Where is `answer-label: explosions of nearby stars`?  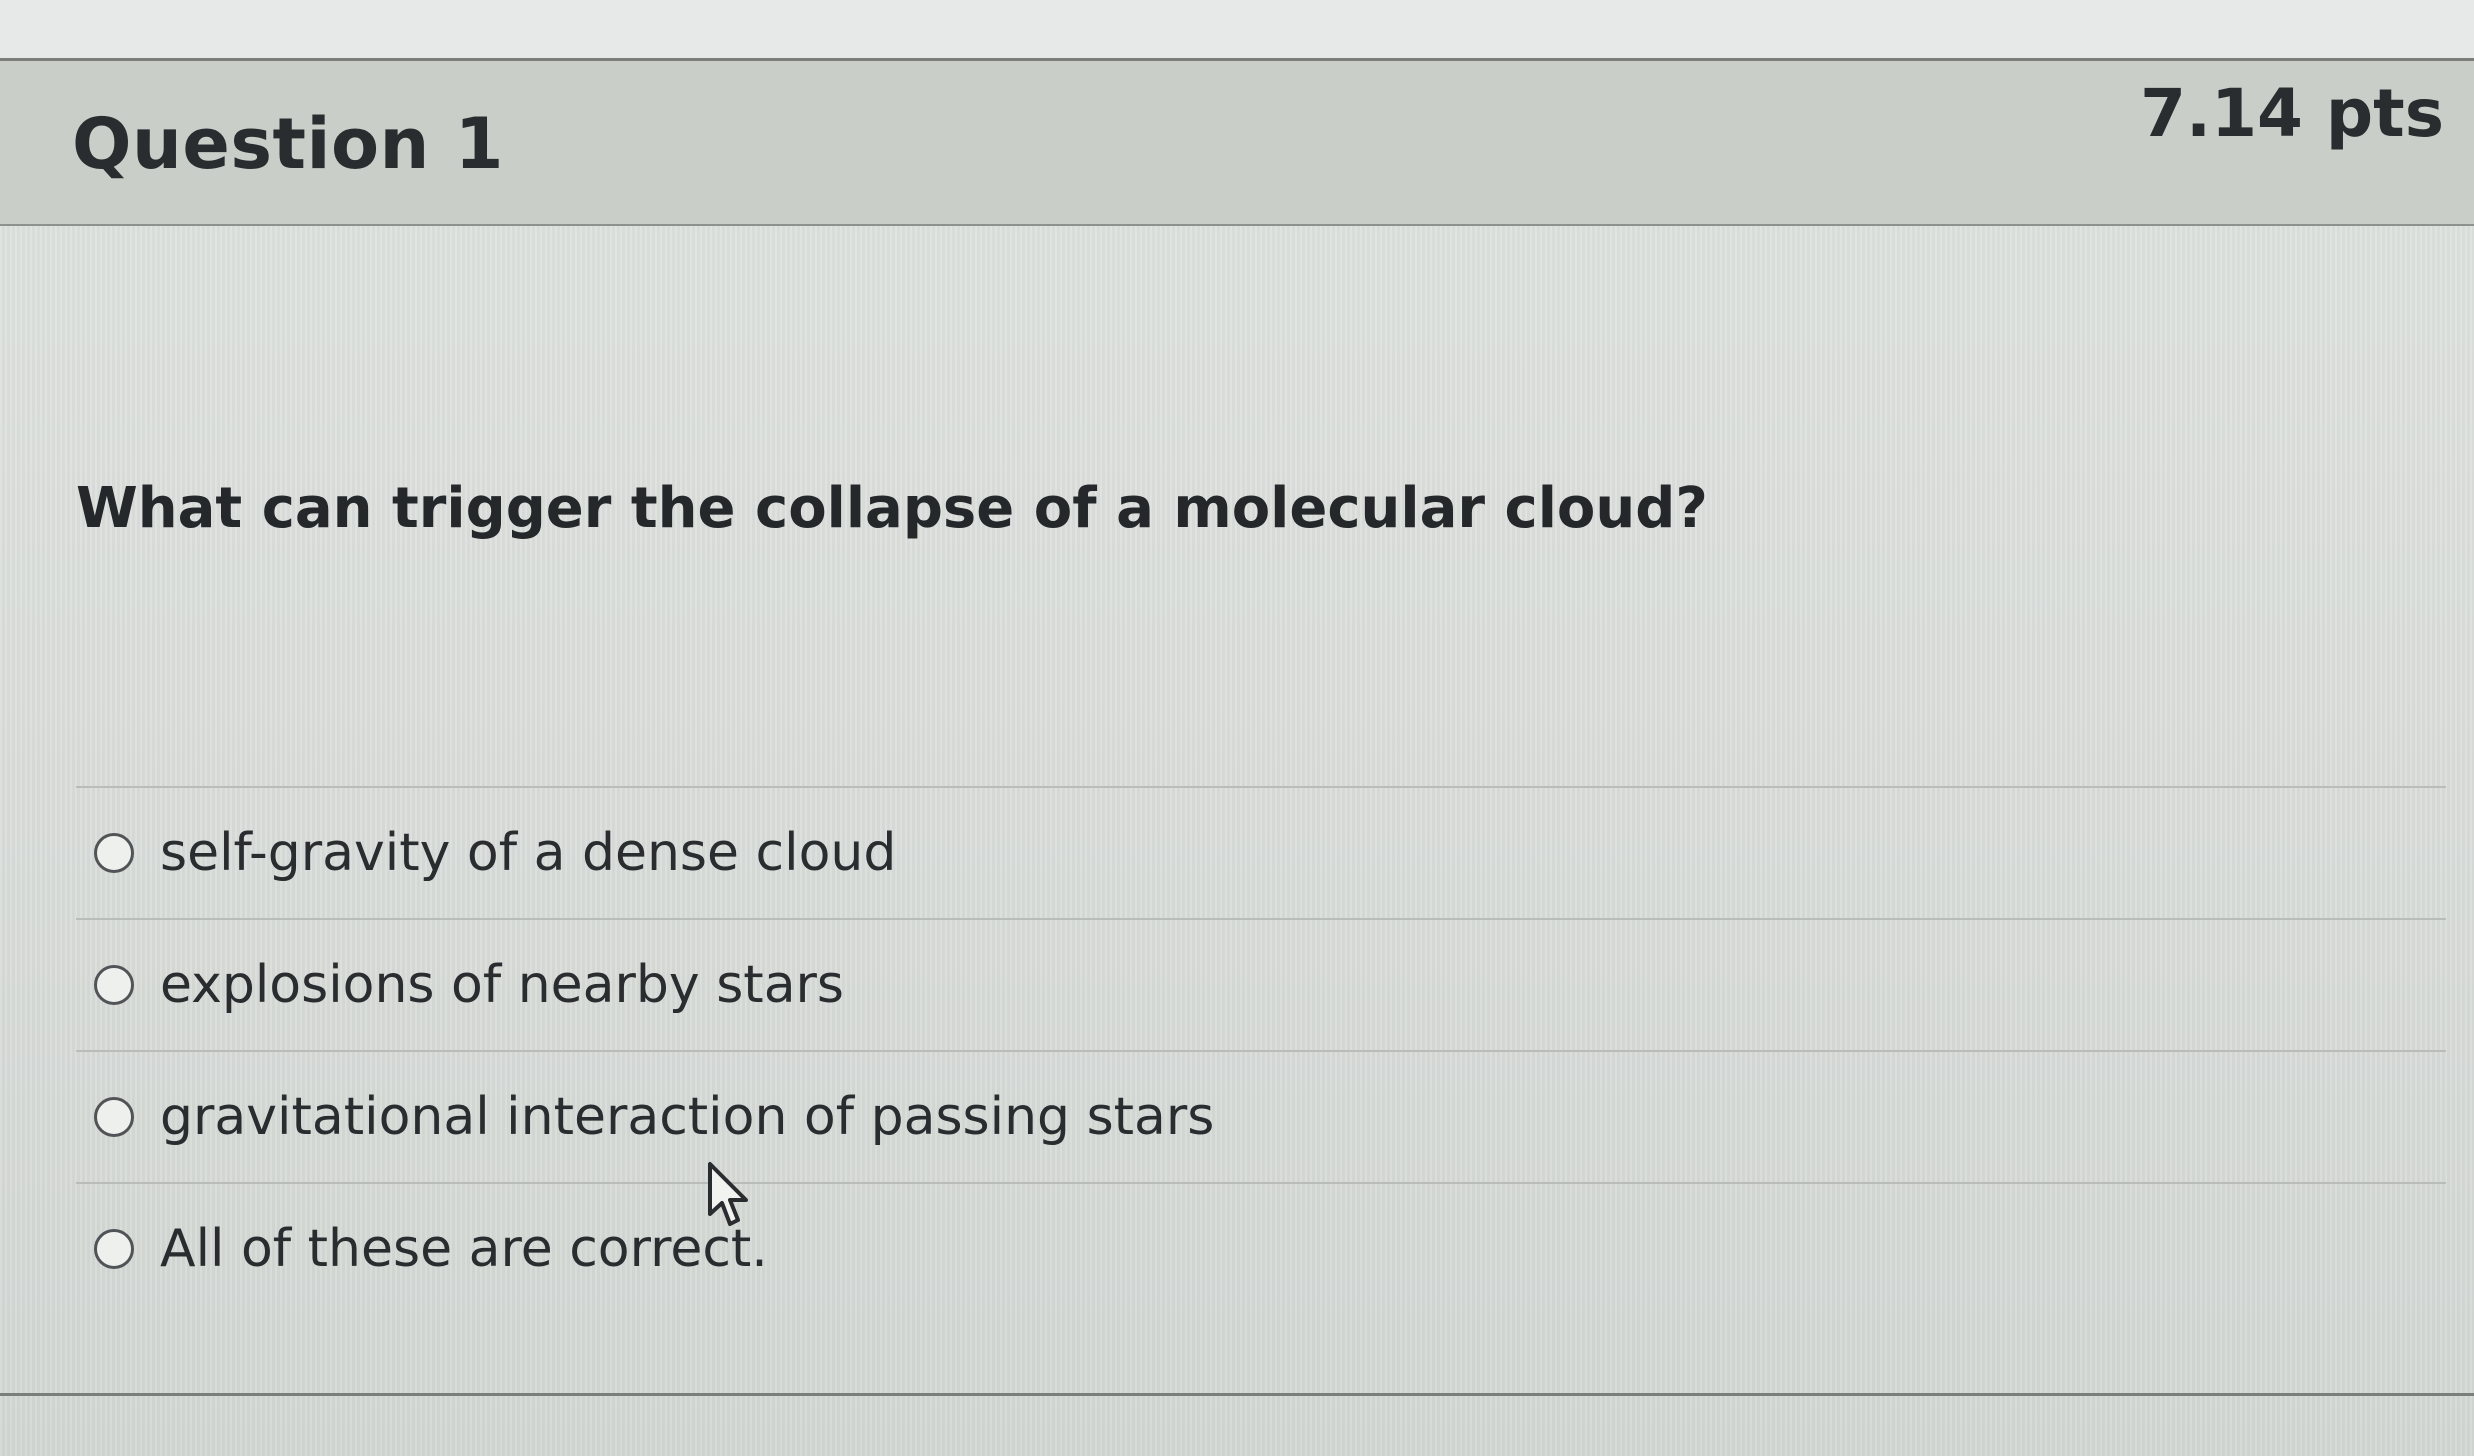
answer-label: explosions of nearby stars is located at coordinates (502, 985).